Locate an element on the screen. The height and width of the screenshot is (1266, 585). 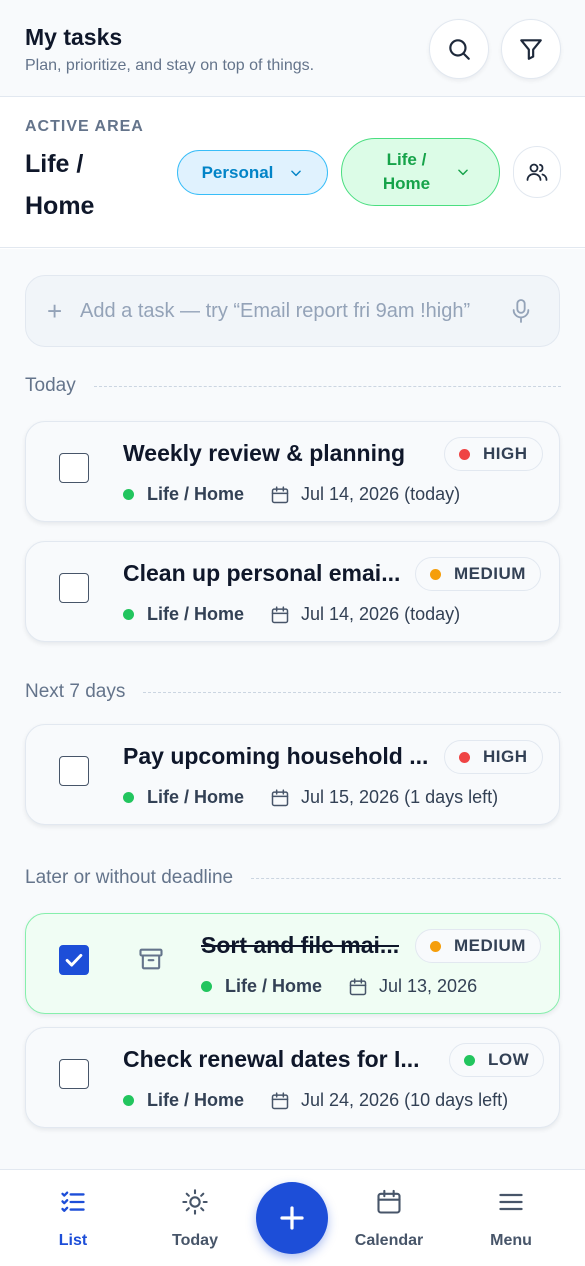
search-icon is located at coordinates (459, 49).